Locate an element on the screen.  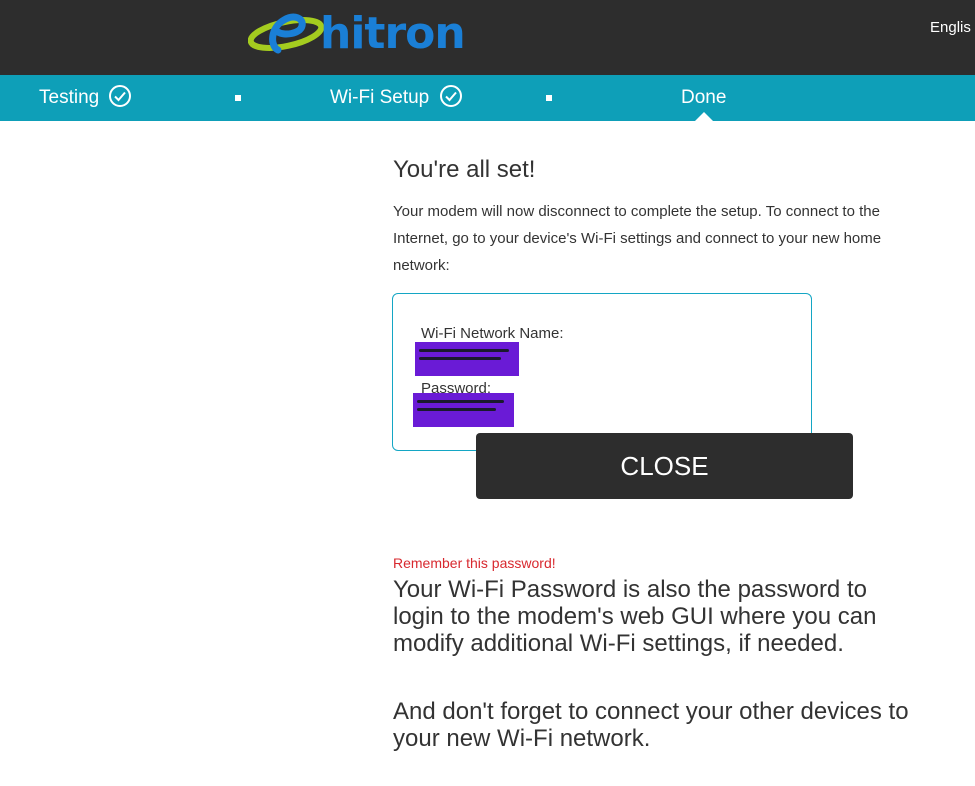
active-step-pointer is located at coordinates (704, 117).